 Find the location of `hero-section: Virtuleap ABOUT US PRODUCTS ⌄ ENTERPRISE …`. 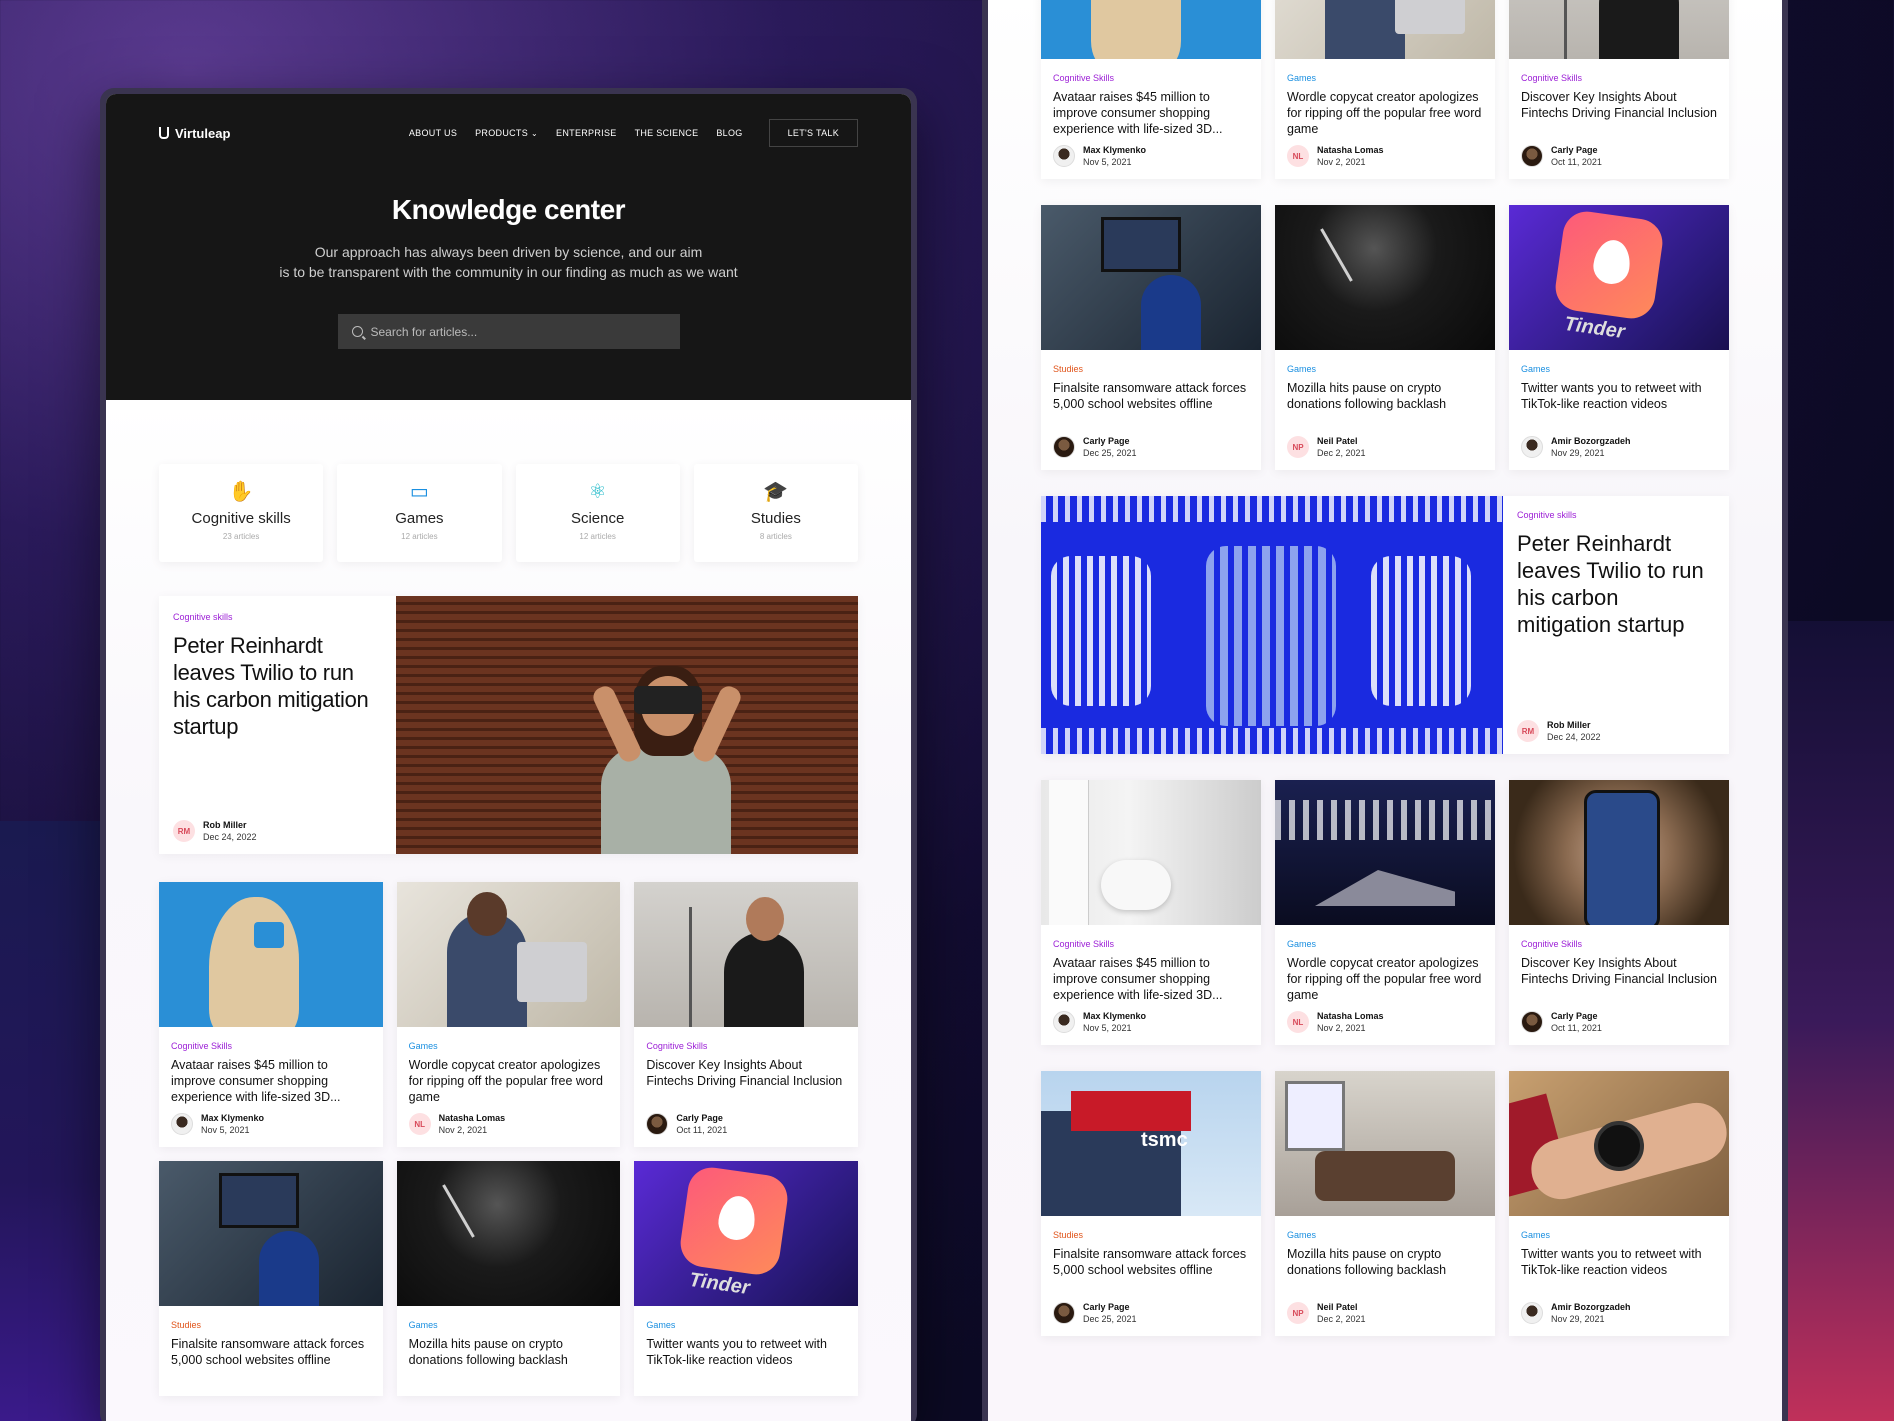

hero-section: Virtuleap ABOUT US PRODUCTS ⌄ ENTERPRISE … is located at coordinates (508, 247).